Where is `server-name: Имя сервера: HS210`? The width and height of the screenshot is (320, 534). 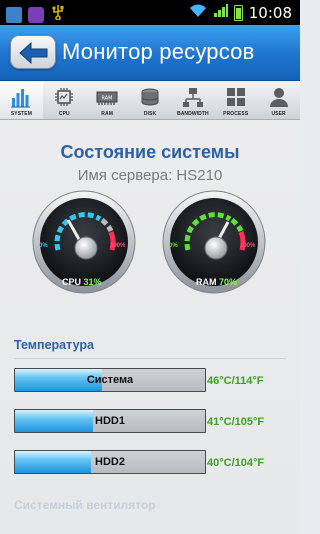 server-name: Имя сервера: HS210 is located at coordinates (150, 175).